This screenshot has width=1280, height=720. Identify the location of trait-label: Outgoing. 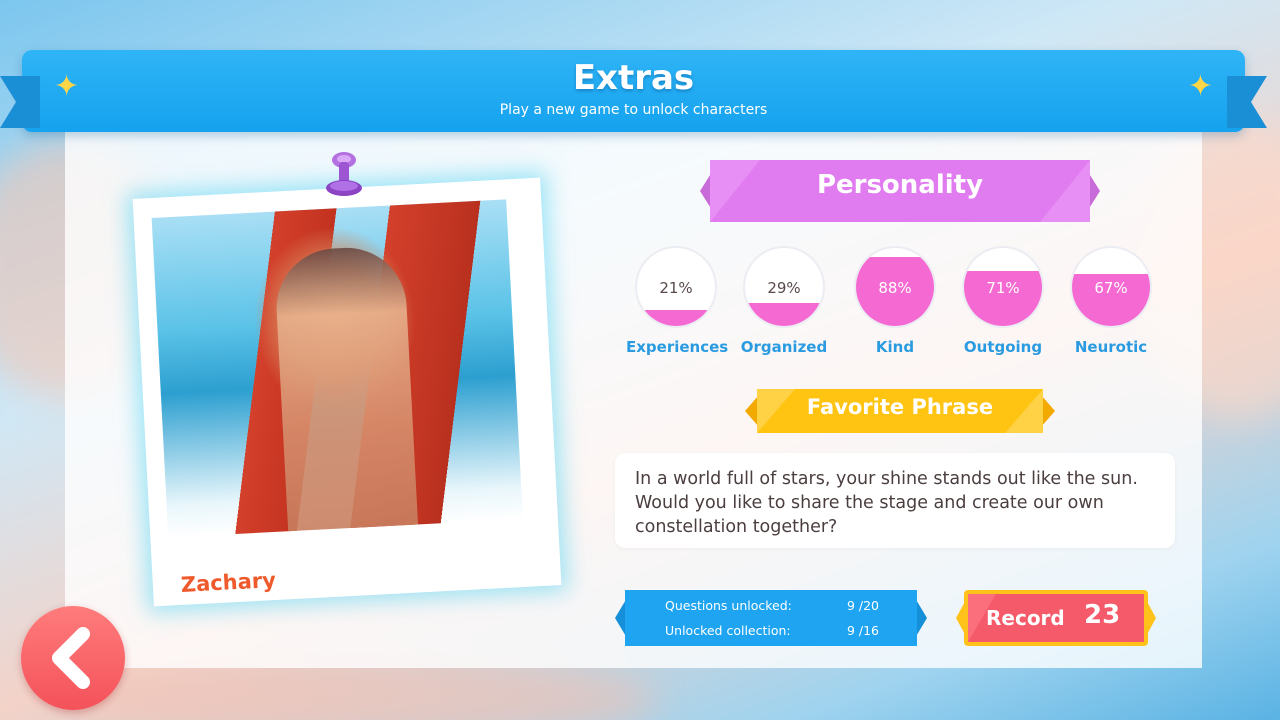
(1003, 347).